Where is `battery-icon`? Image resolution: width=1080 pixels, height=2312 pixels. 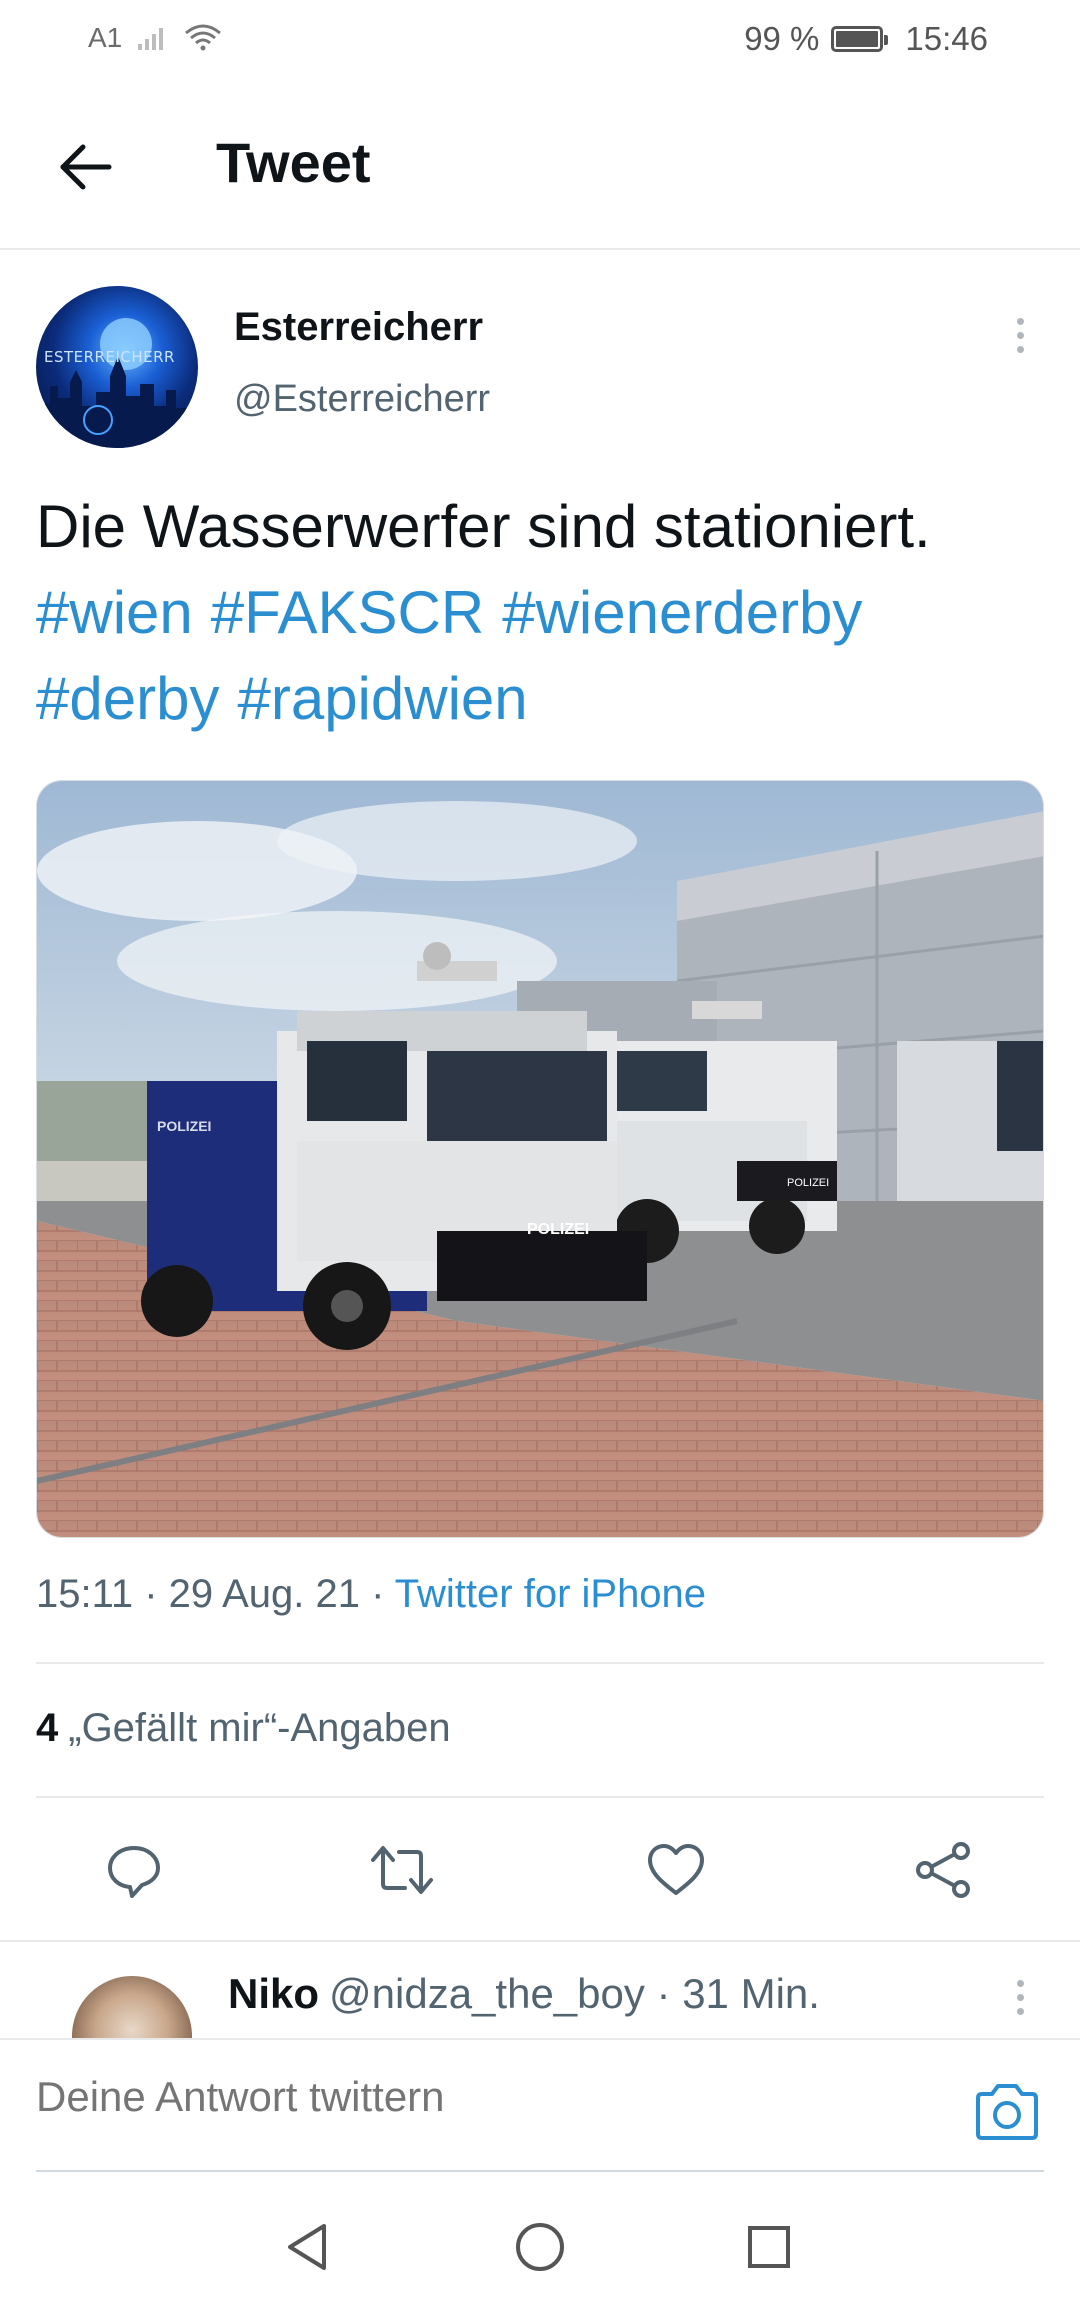
battery-icon is located at coordinates (860, 39).